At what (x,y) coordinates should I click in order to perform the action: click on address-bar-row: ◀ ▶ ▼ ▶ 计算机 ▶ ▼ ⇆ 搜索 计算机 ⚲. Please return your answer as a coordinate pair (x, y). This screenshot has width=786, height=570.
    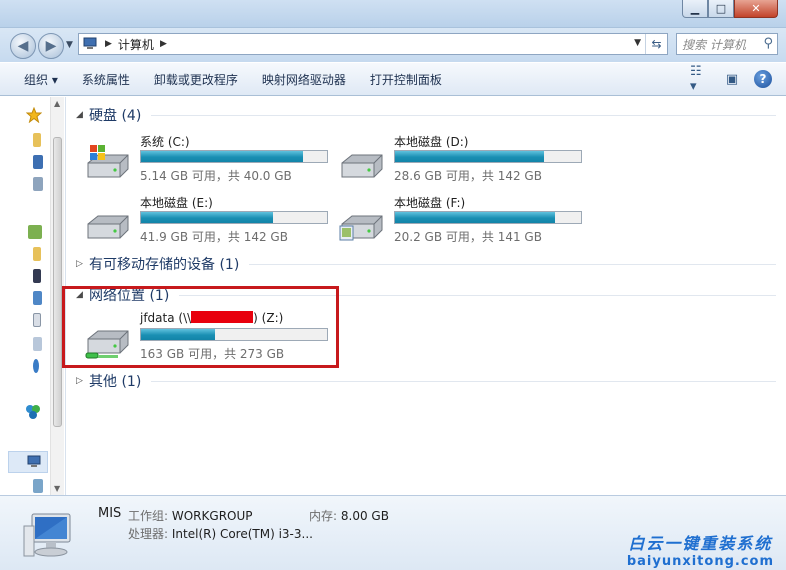
    Looking at the image, I should click on (393, 45).